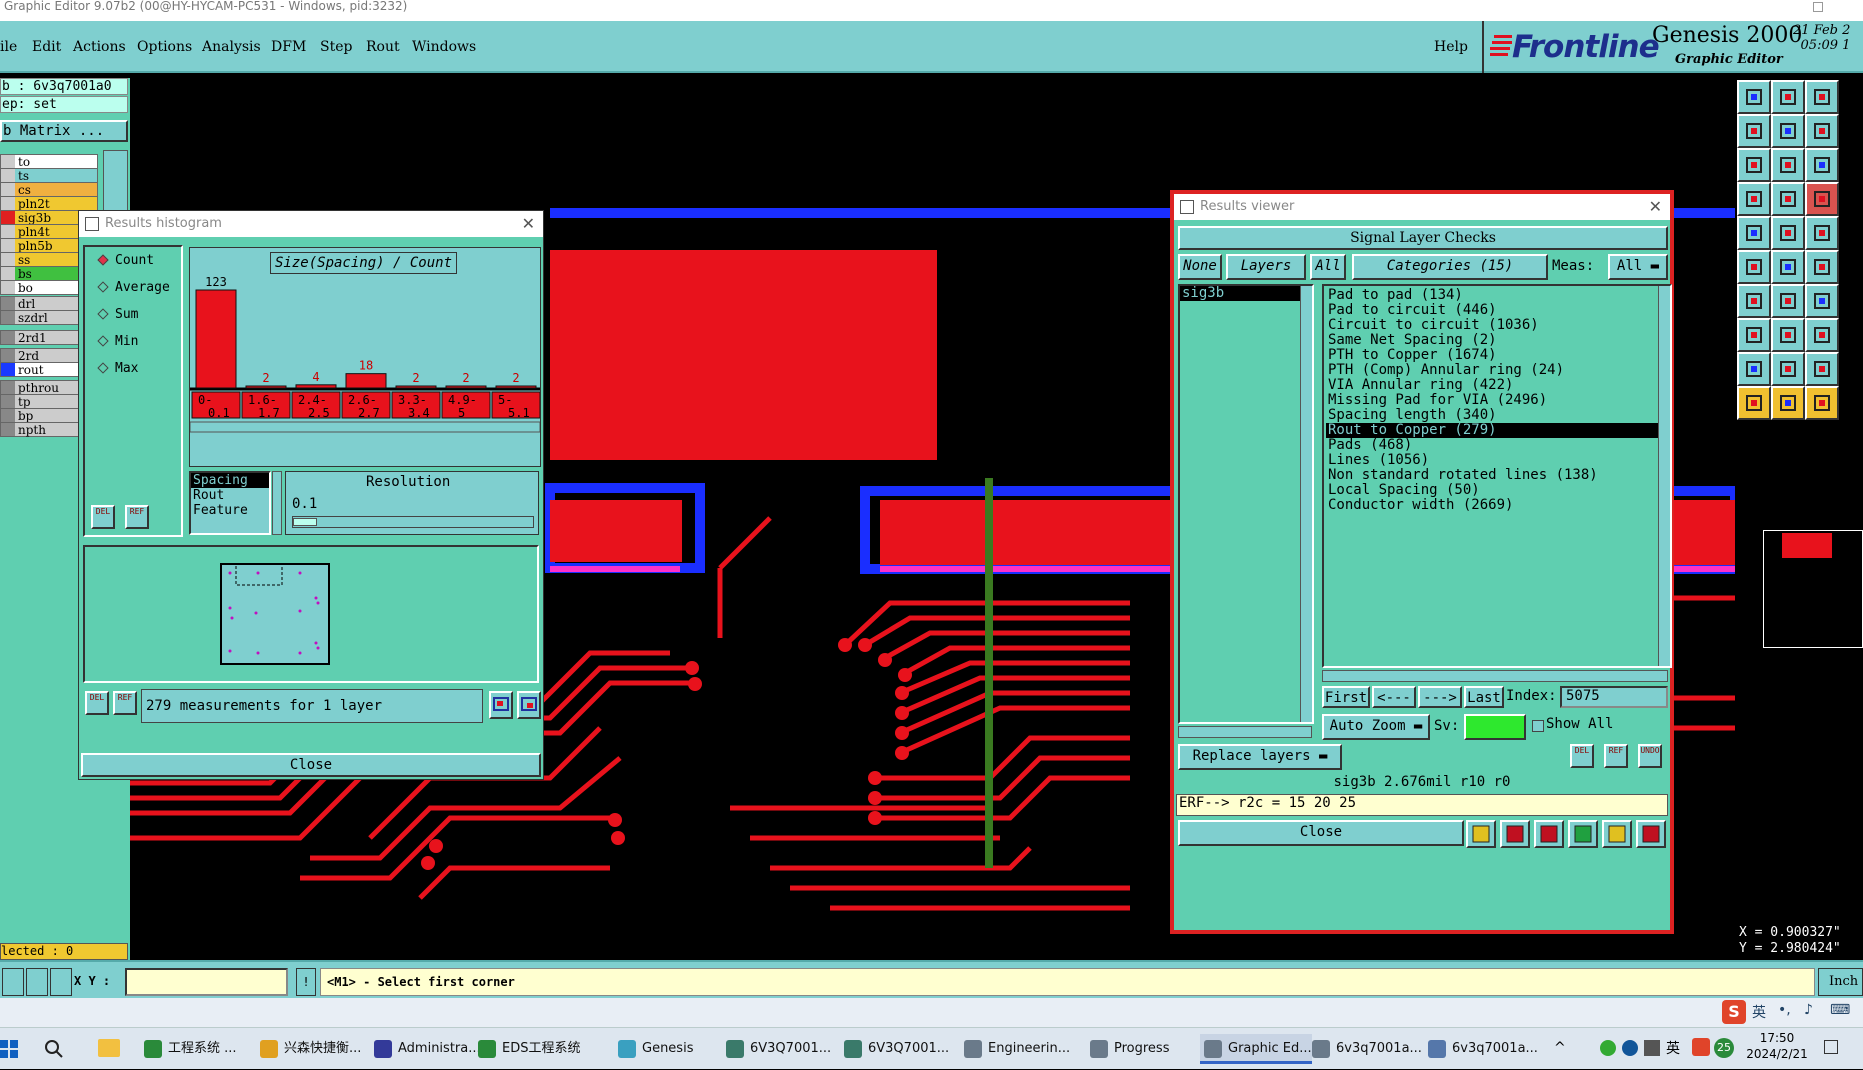 Image resolution: width=1863 pixels, height=1070 pixels. I want to click on viewer-close-button: Close, so click(1321, 833).